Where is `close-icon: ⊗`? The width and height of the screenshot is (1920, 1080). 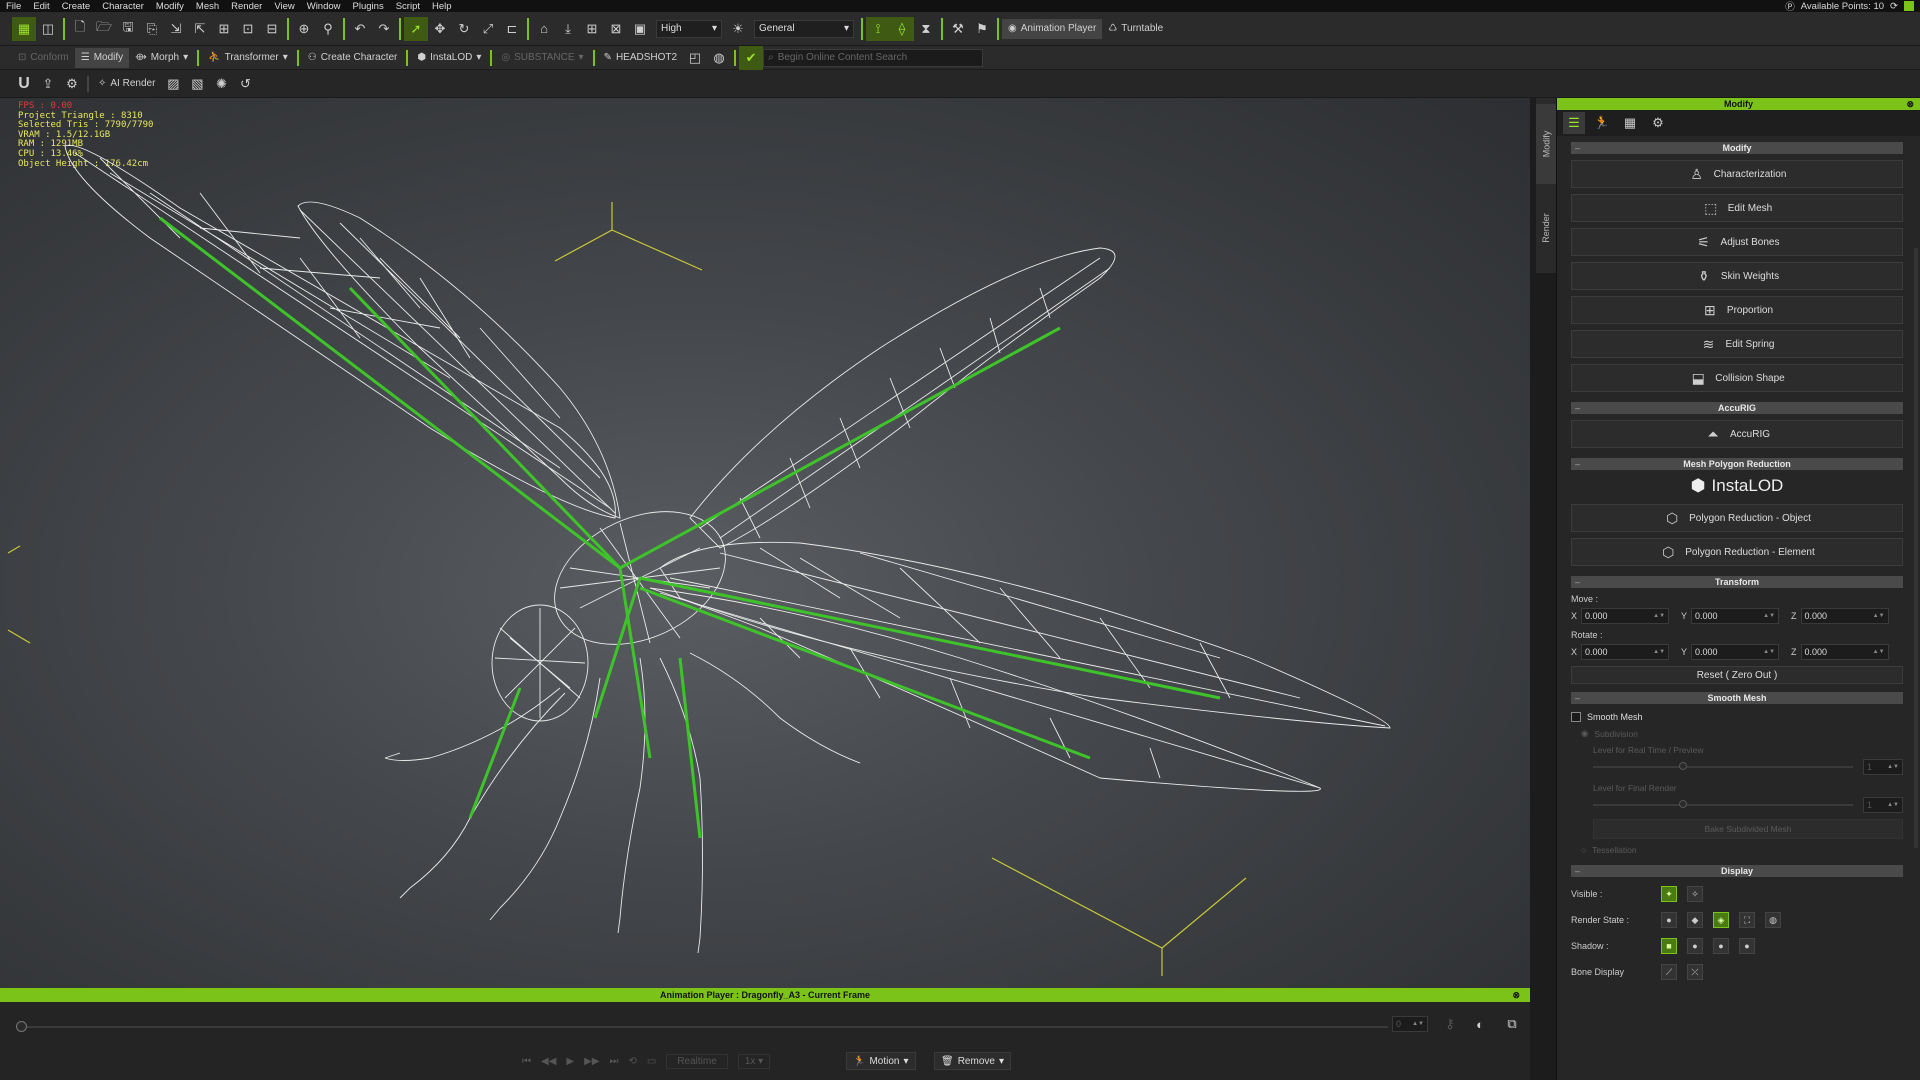 close-icon: ⊗ is located at coordinates (1910, 104).